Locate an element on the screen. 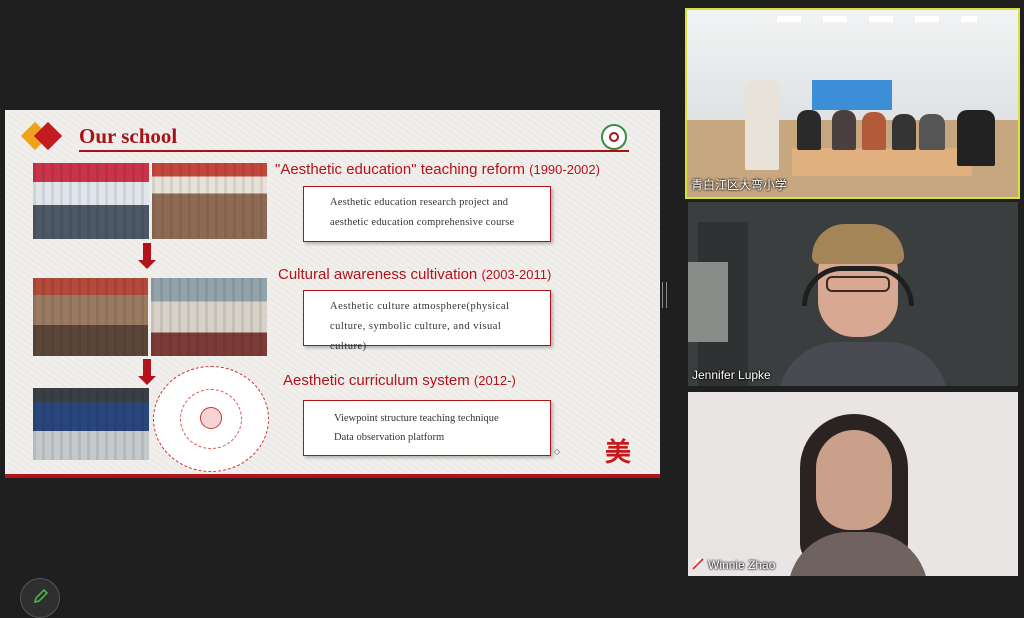 The width and height of the screenshot is (1024, 618). photo-conference-group is located at coordinates (91, 201).